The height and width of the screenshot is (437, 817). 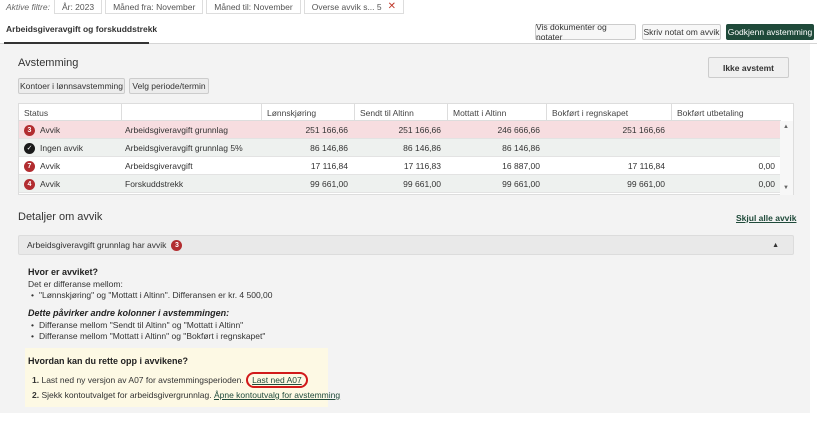 I want to click on close-icon: ✕, so click(x=392, y=6).